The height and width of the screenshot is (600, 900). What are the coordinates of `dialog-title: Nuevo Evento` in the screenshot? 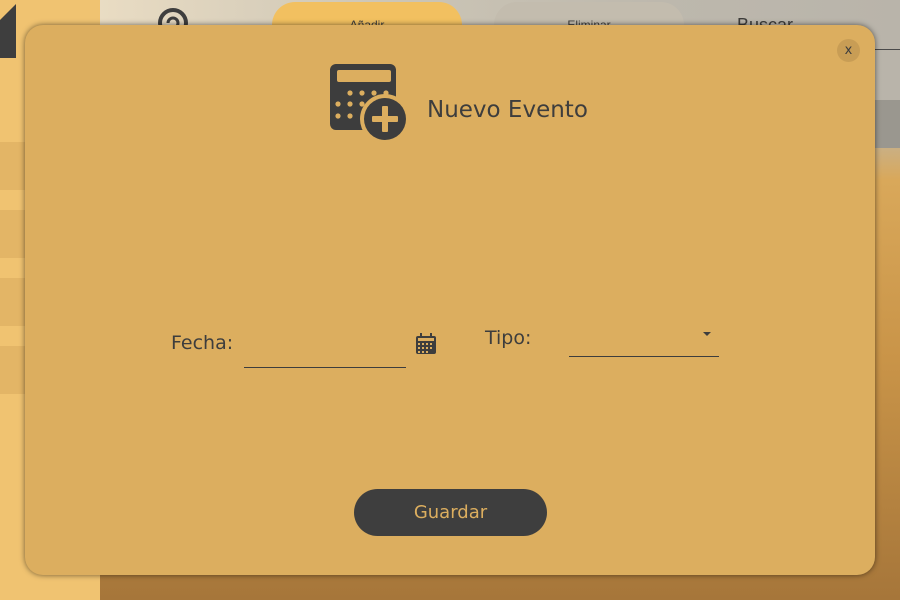 It's located at (507, 110).